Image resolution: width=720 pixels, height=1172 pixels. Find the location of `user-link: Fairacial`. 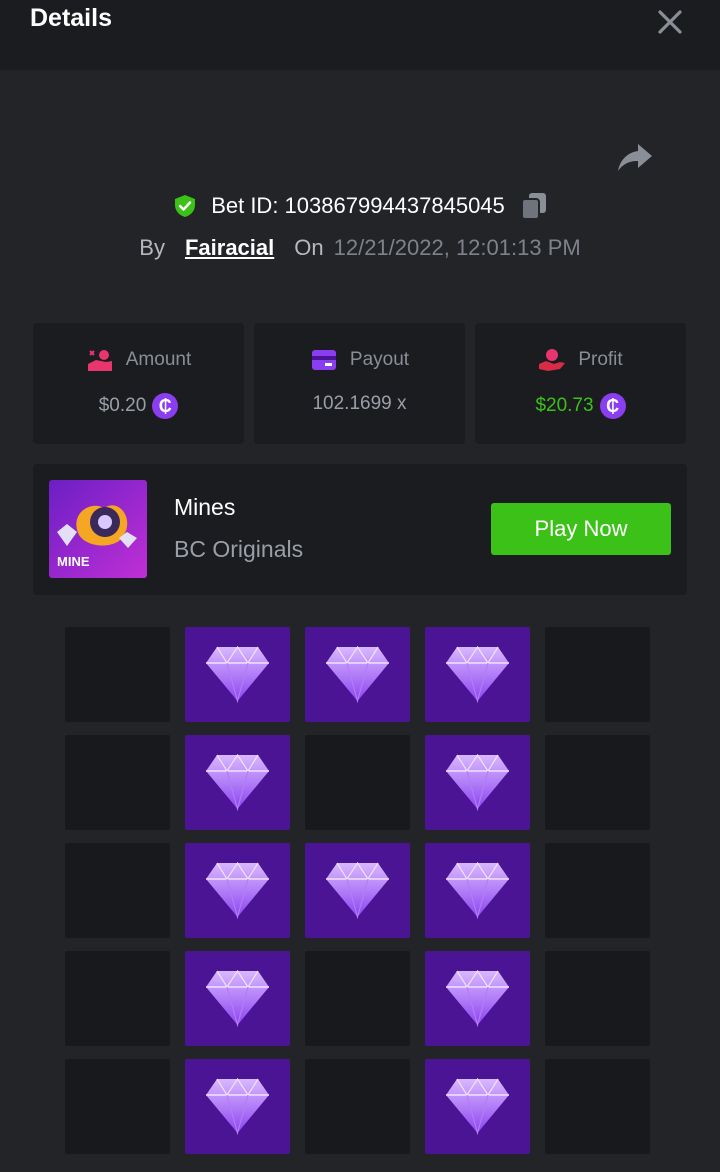

user-link: Fairacial is located at coordinates (229, 248).